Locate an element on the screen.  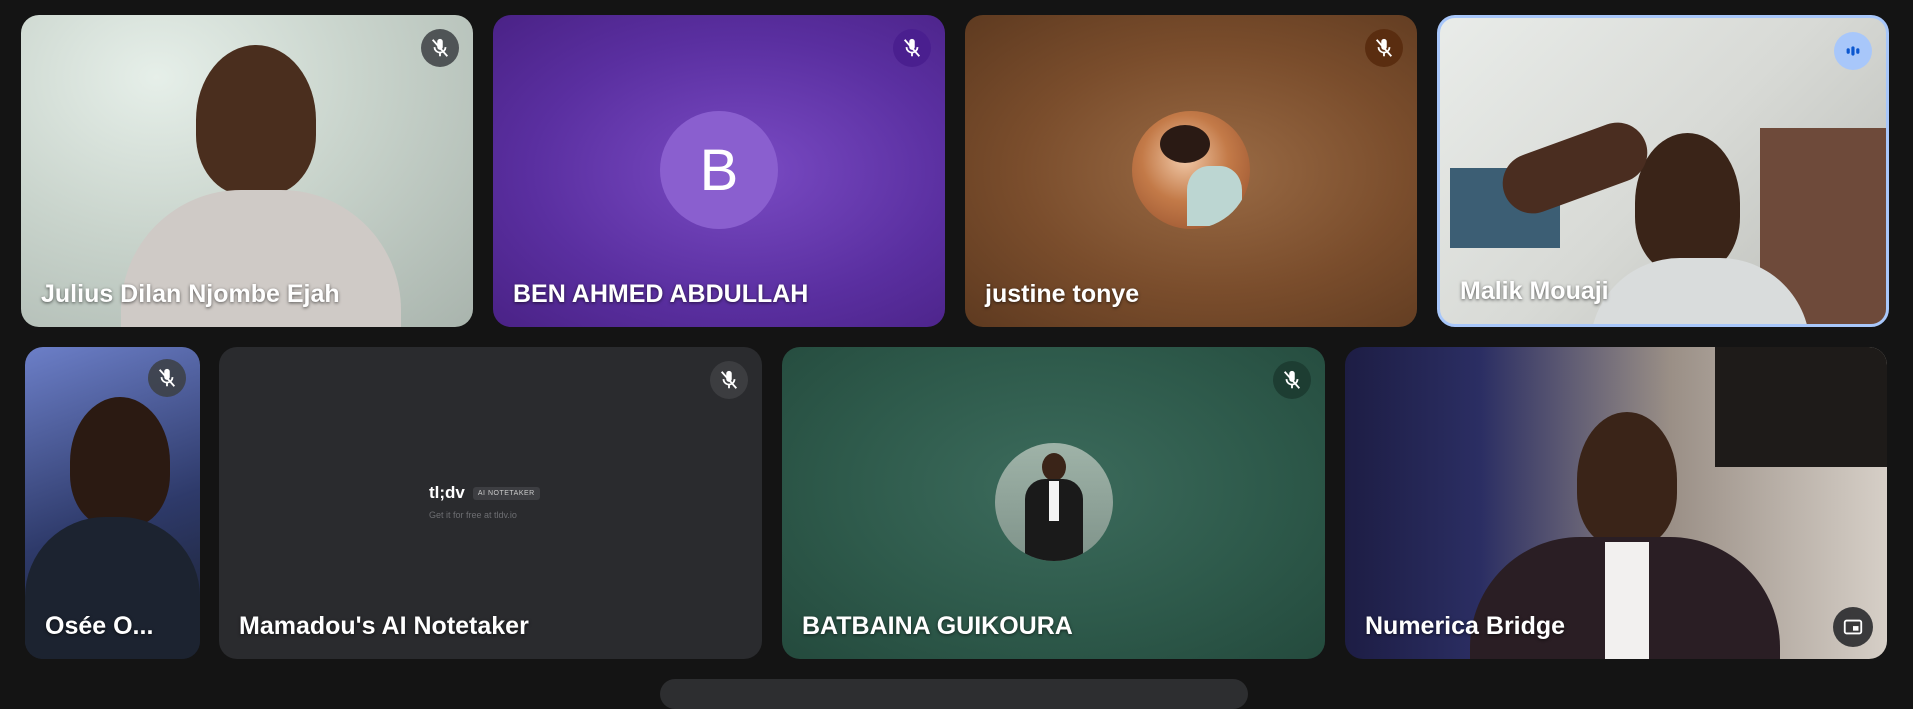
notetaker-sub: Get it for free at tldv.io is located at coordinates (473, 515).